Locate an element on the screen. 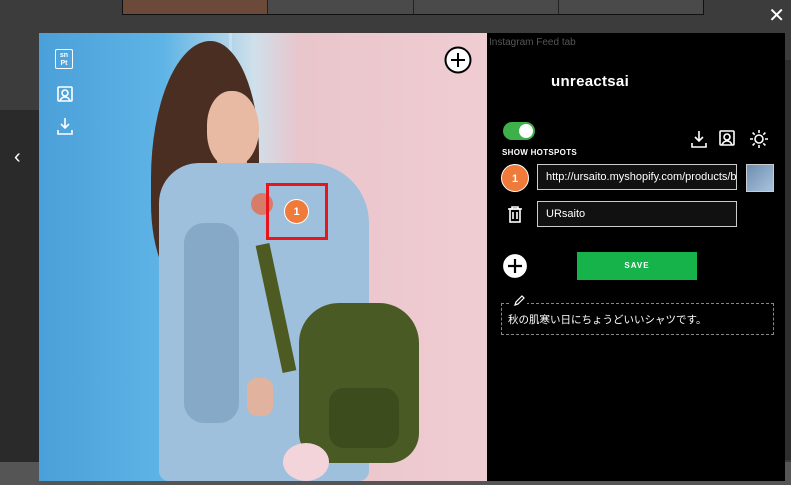 The height and width of the screenshot is (485, 791). show-hotspots-toggle is located at coordinates (519, 131).